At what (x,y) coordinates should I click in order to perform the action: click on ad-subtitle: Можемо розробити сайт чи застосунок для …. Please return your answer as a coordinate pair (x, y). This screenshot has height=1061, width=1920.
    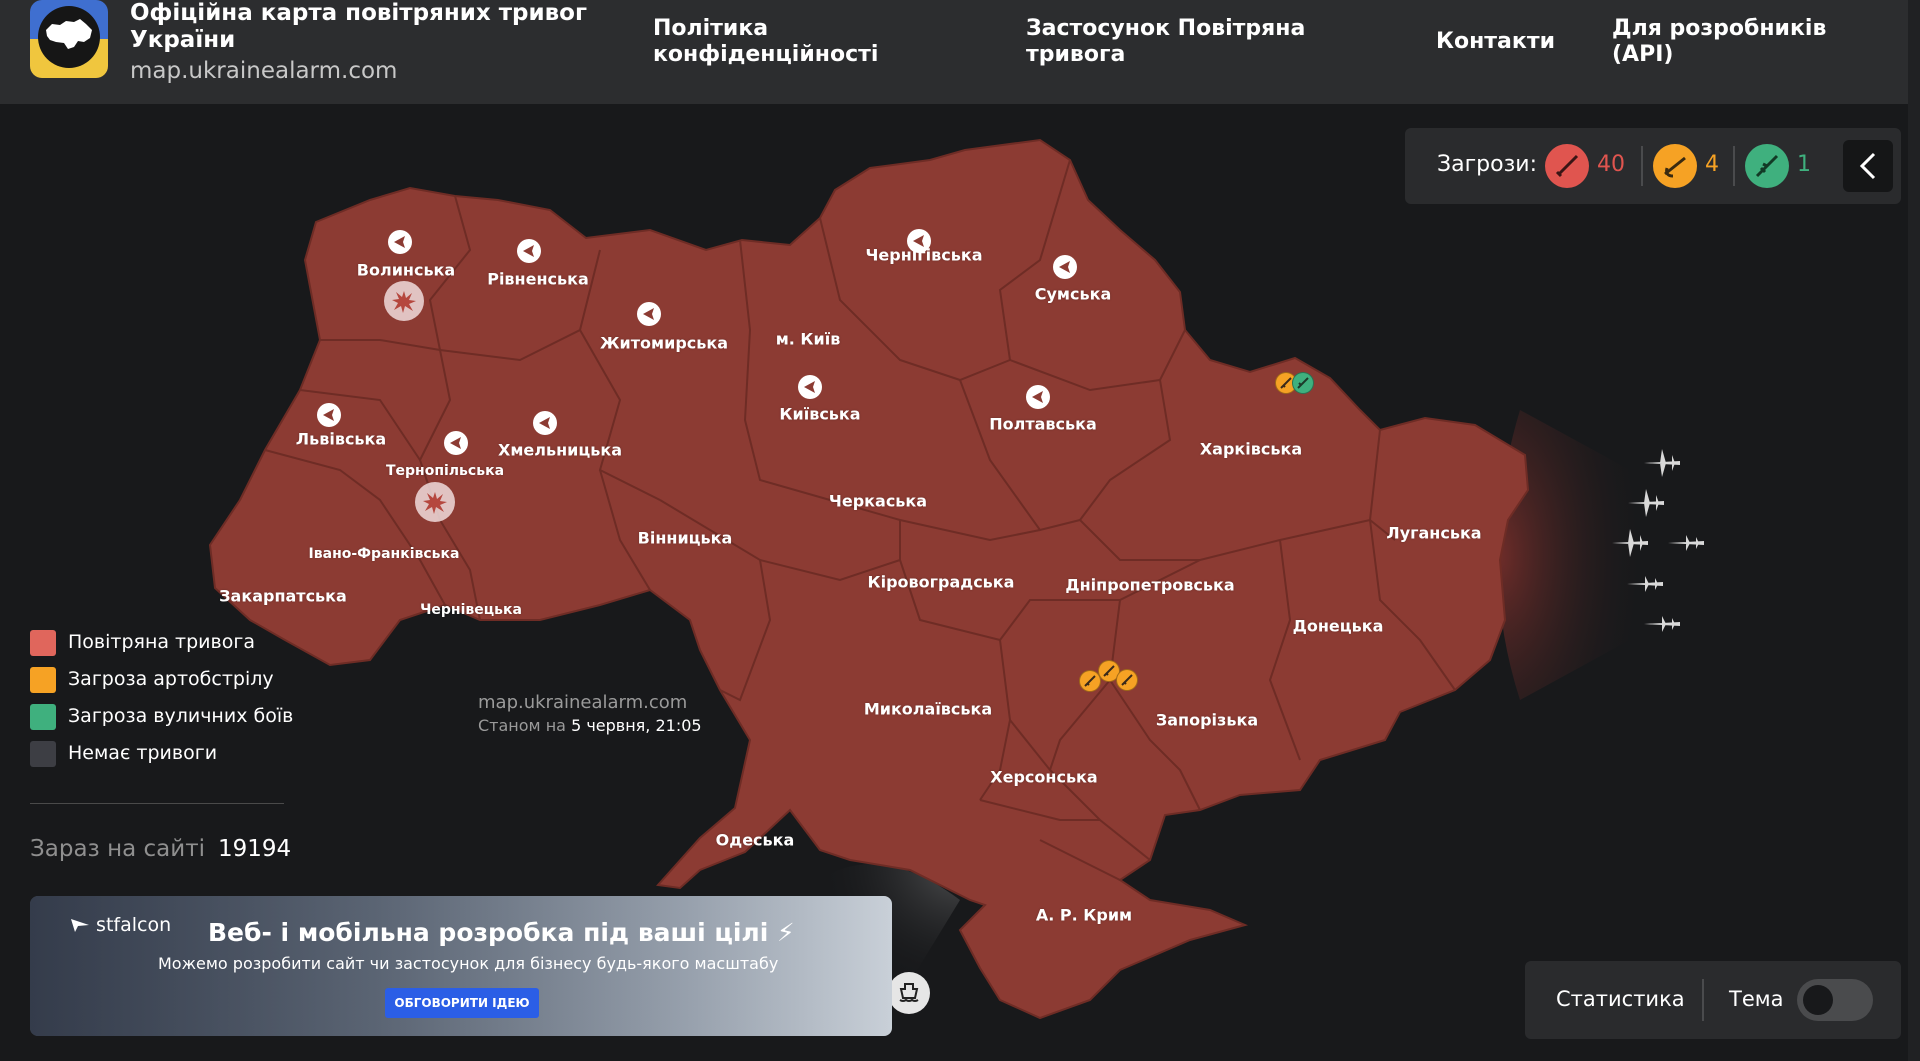
    Looking at the image, I should click on (468, 963).